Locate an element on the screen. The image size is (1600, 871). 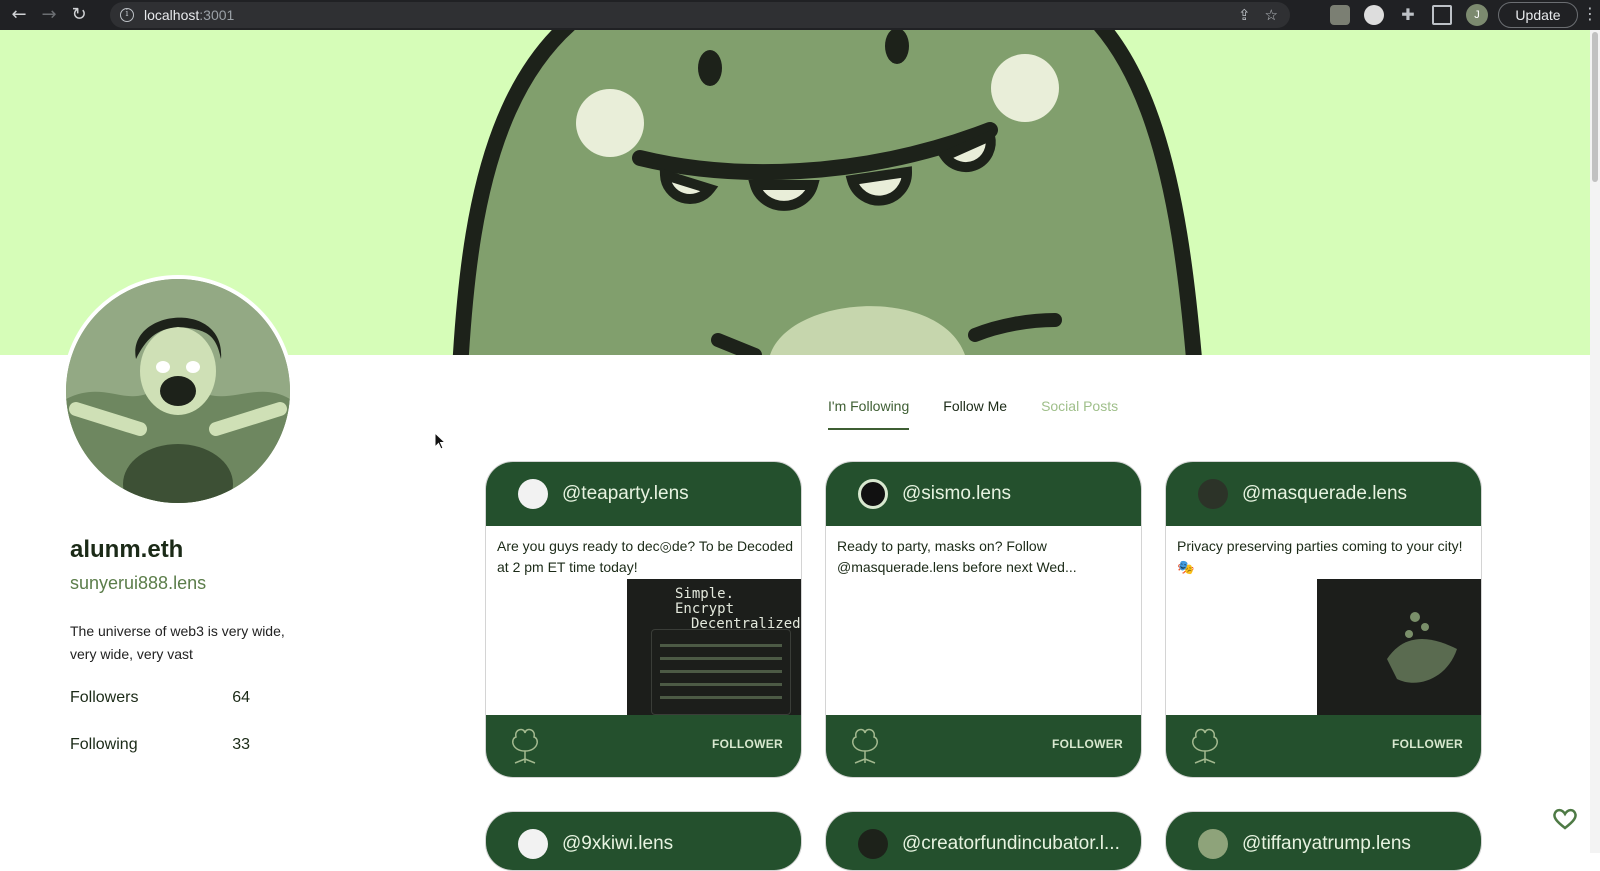
card-header: @teaparty.lens is located at coordinates (643, 494).